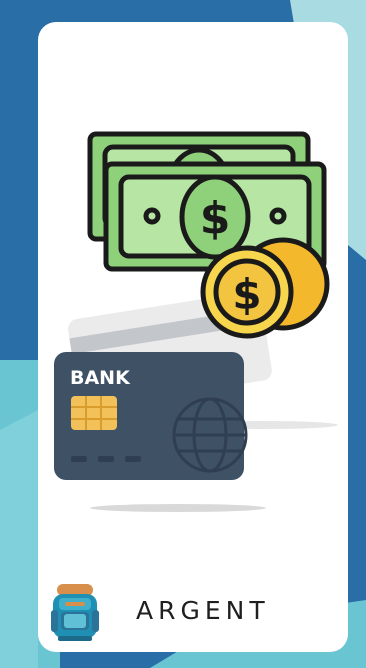 This screenshot has height=668, width=366. Describe the element at coordinates (246, 294) in the screenshot. I see `coin-dollar-symbol: $` at that location.